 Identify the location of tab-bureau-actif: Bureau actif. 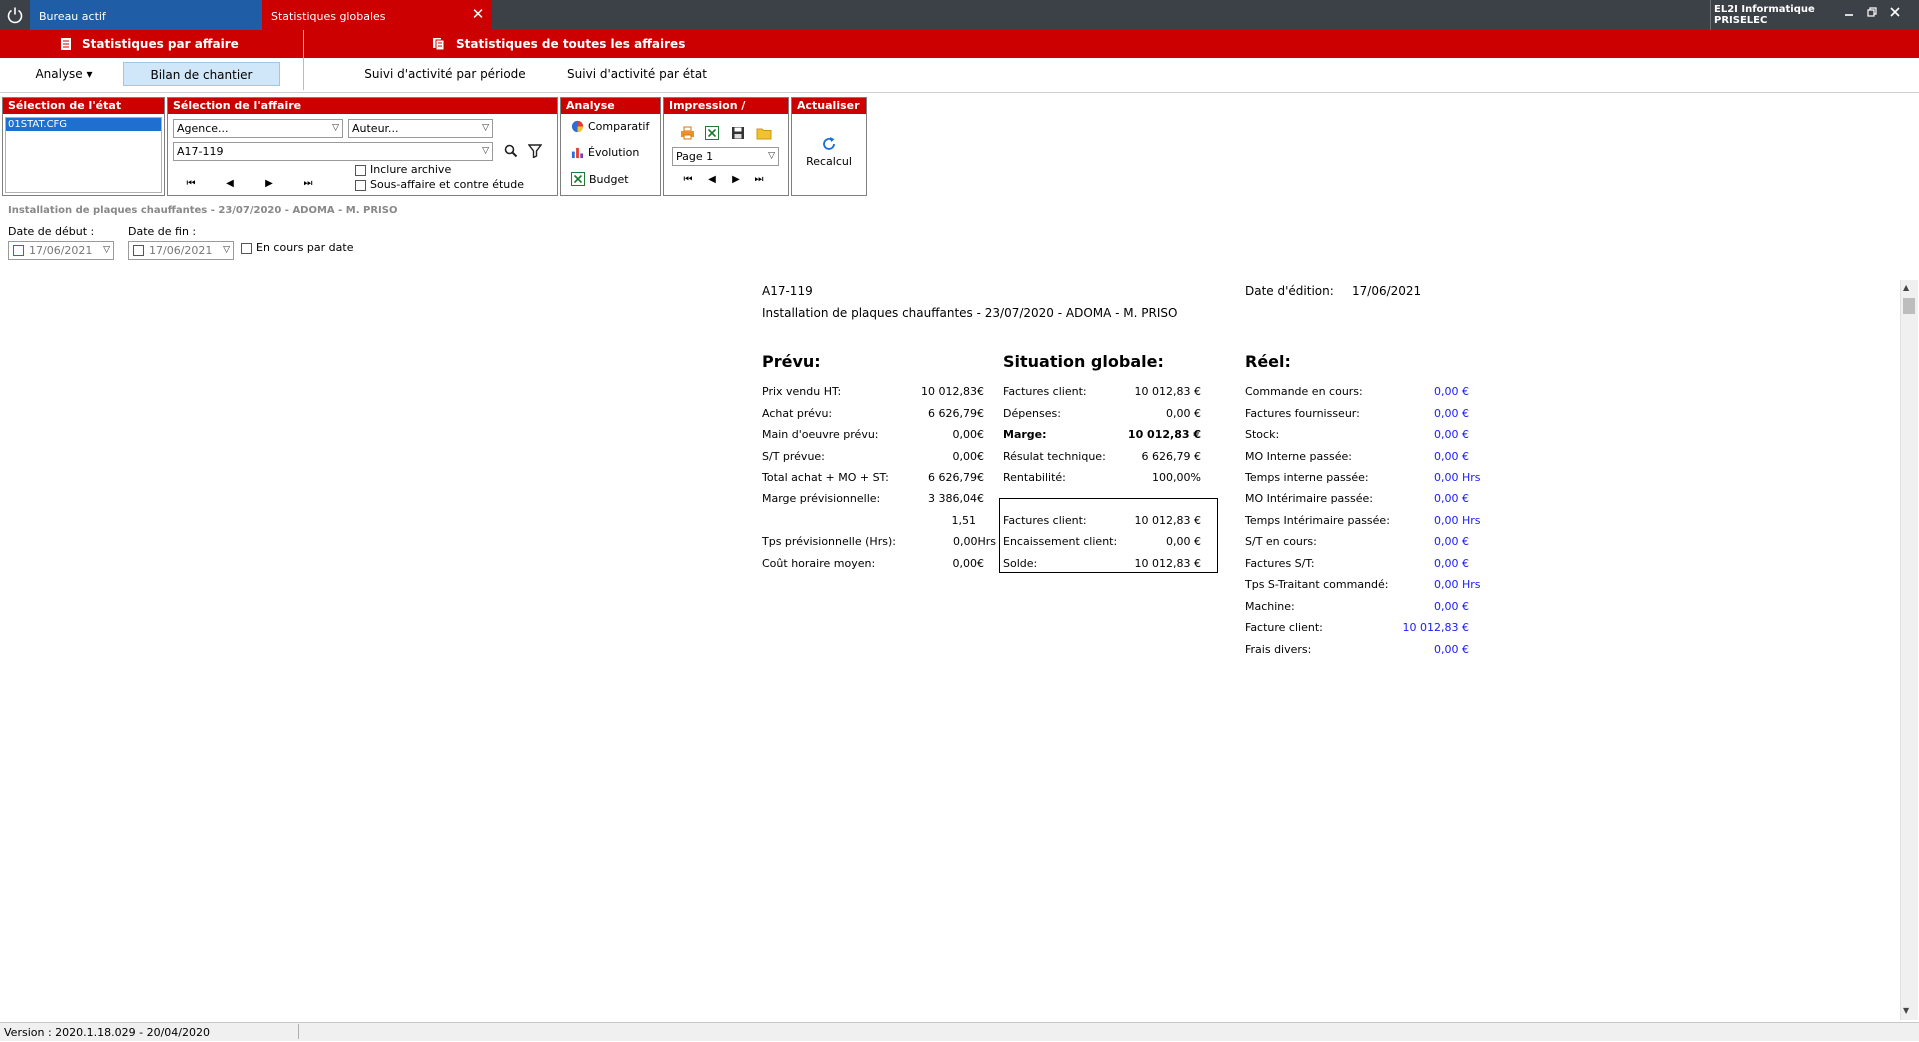
(146, 15).